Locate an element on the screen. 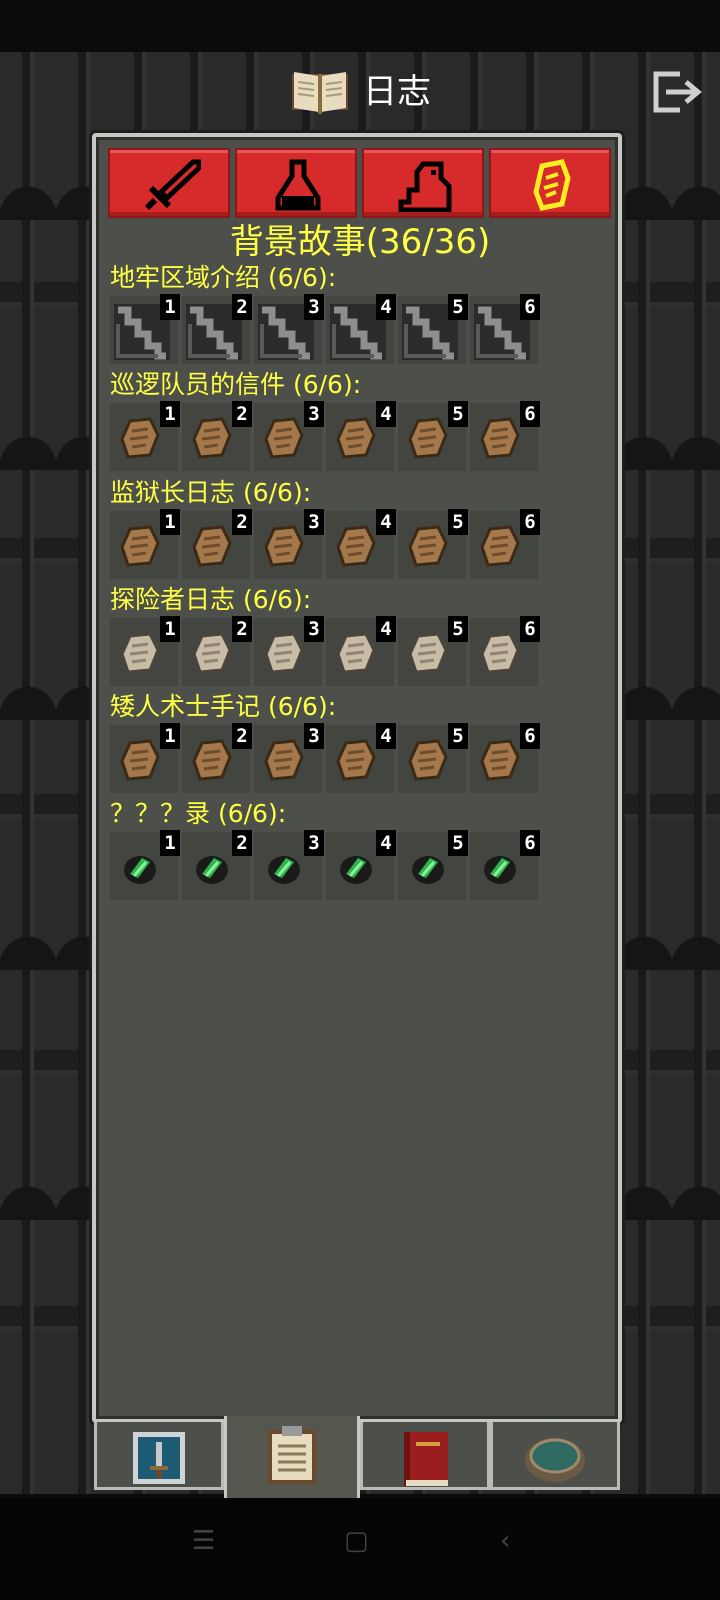 The width and height of the screenshot is (720, 1600). header: 日志 is located at coordinates (360, 93).